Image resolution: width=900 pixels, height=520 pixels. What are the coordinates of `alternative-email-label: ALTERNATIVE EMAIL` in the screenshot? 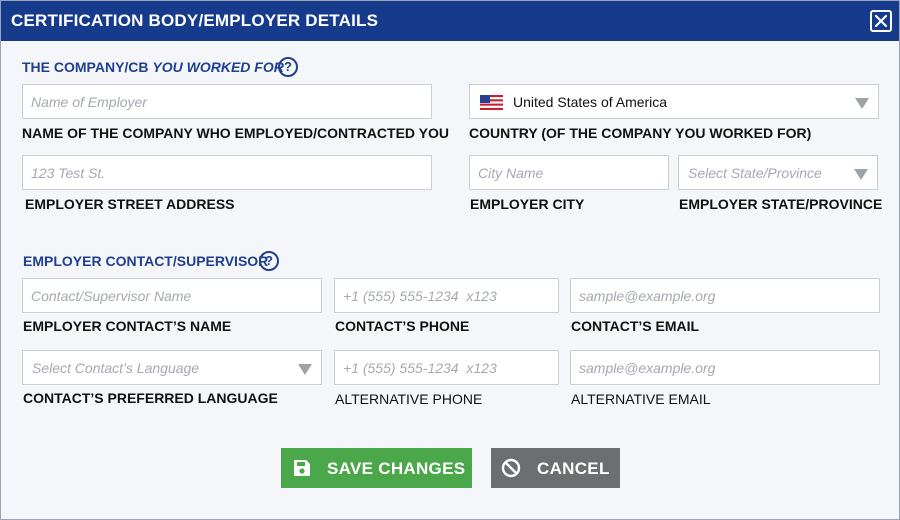 It's located at (641, 399).